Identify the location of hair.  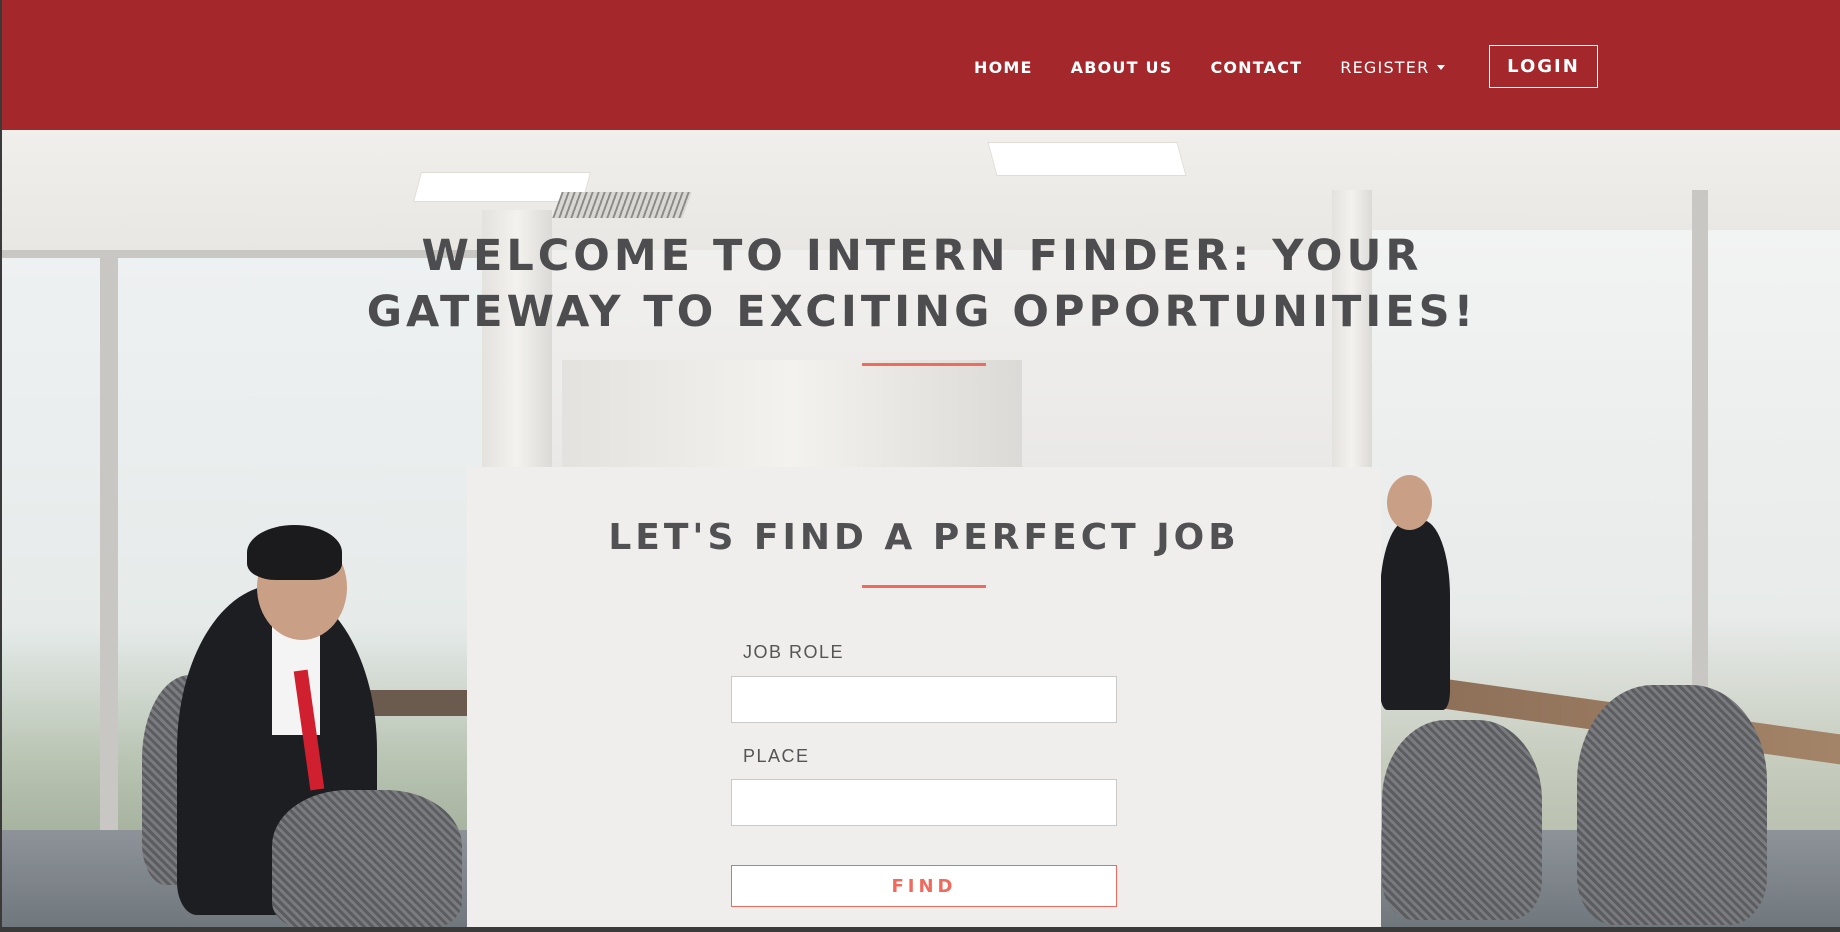
(294, 552).